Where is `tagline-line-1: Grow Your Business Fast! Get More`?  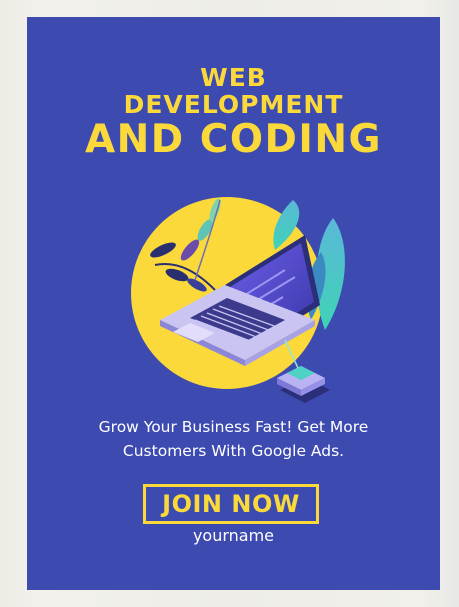
tagline-line-1: Grow Your Business Fast! Get More is located at coordinates (233, 427).